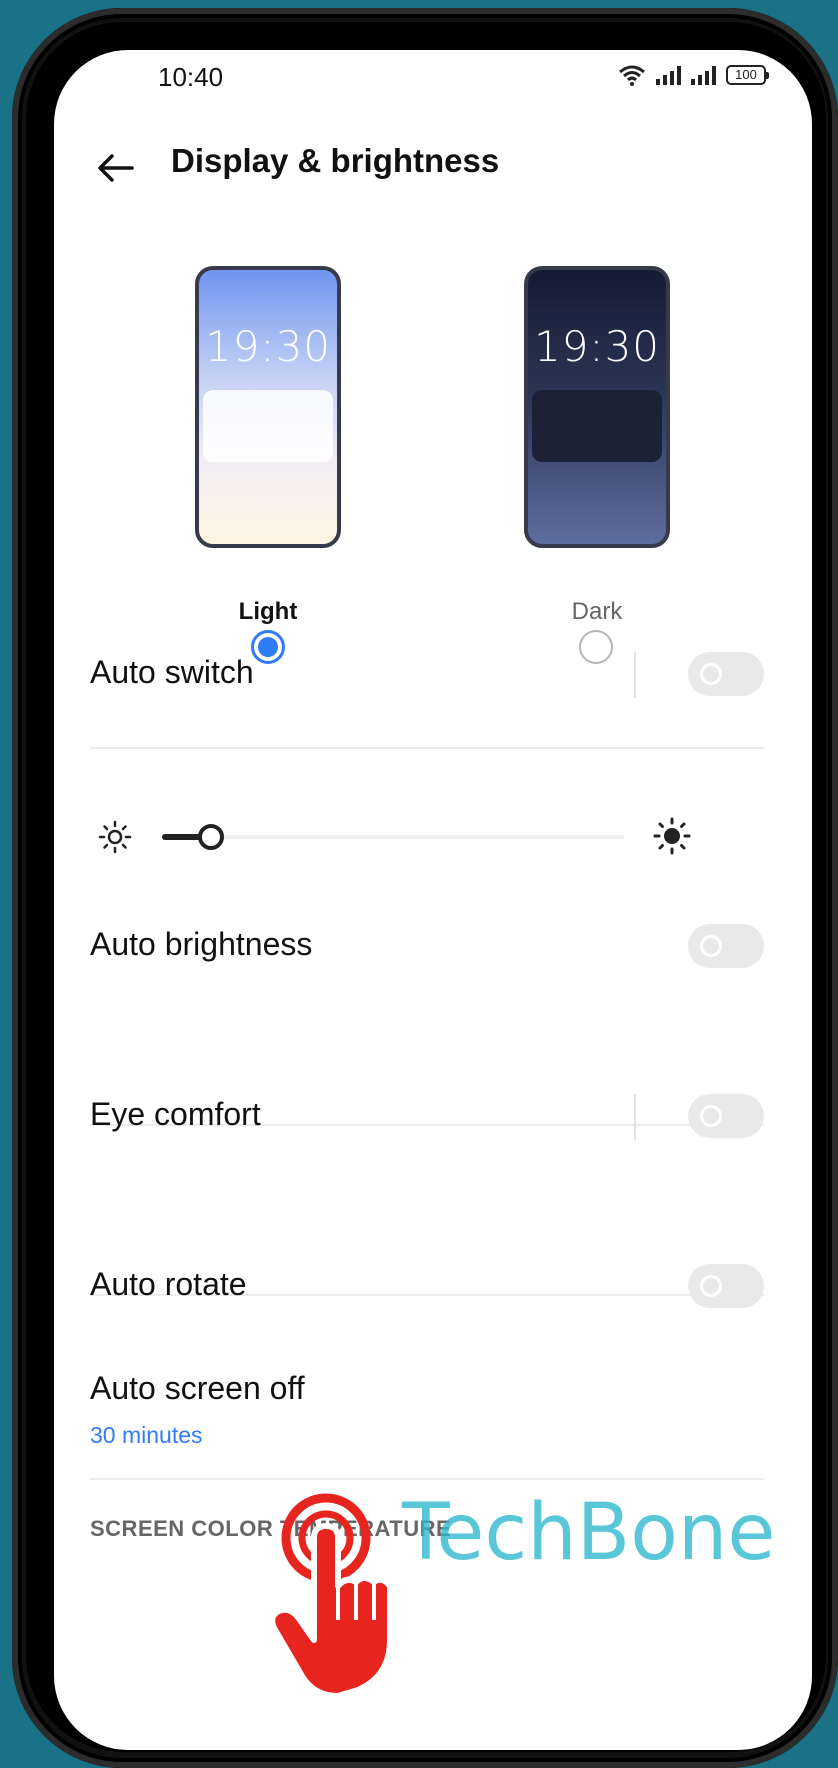 The image size is (838, 1768). I want to click on auto-screen-off-value: 30 minutes, so click(146, 1435).